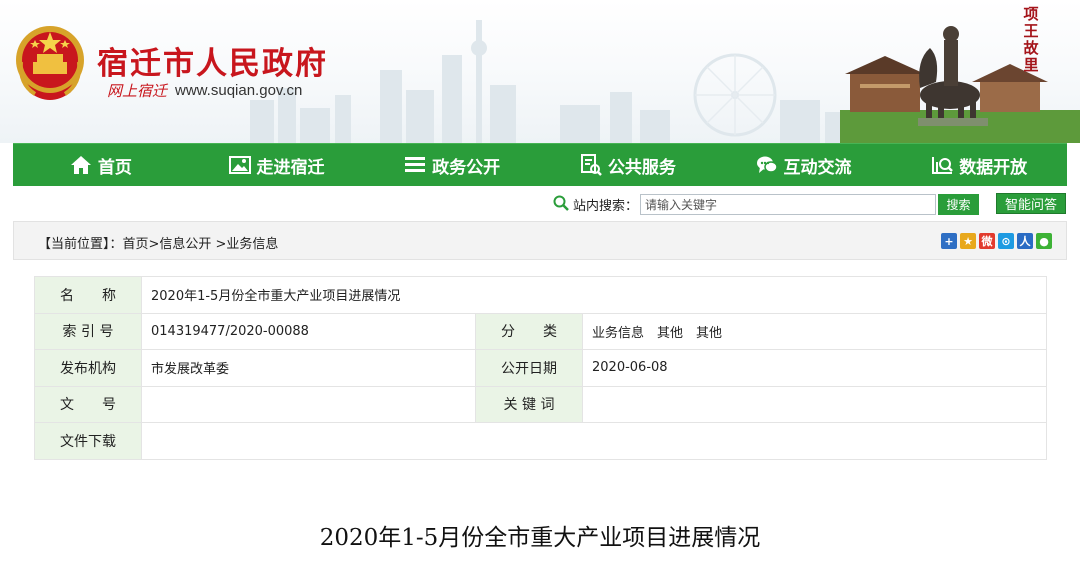 The width and height of the screenshot is (1080, 571). Describe the element at coordinates (943, 165) in the screenshot. I see `data-search-icon` at that location.